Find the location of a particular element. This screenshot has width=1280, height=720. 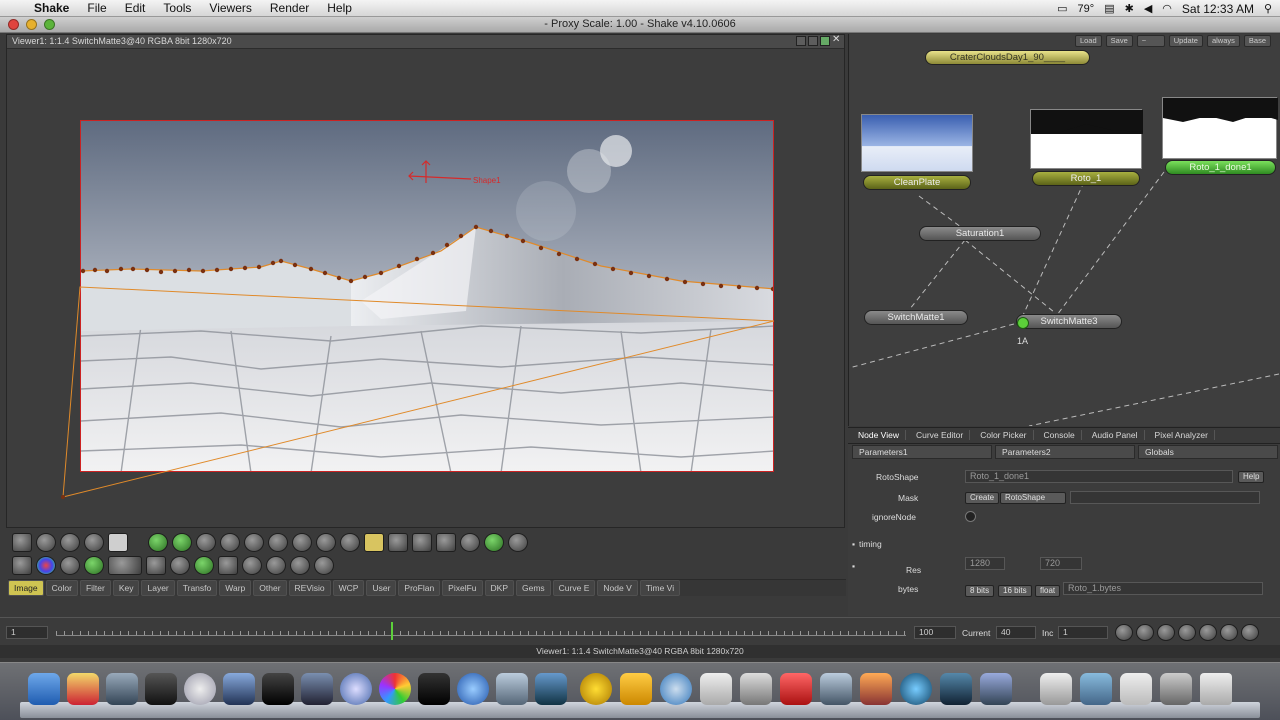

node-clean-plate: CleanPlate is located at coordinates (917, 182).